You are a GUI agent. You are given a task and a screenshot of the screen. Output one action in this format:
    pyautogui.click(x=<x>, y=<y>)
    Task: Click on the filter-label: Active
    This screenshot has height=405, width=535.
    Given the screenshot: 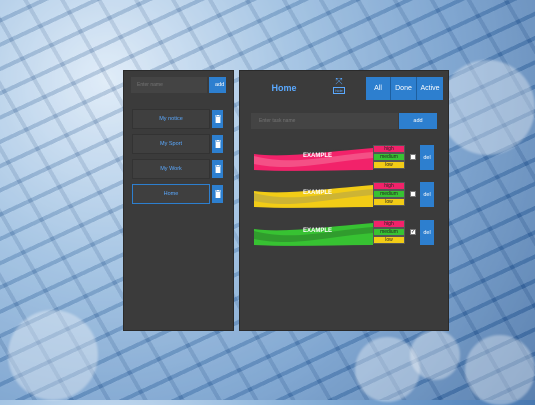 What is the action you would take?
    pyautogui.click(x=430, y=88)
    